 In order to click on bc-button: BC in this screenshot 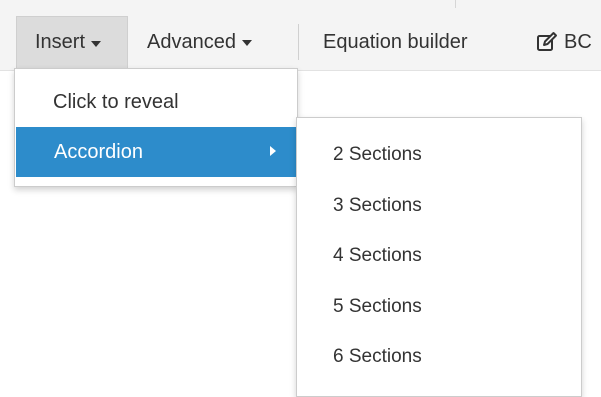, I will do `click(562, 42)`.